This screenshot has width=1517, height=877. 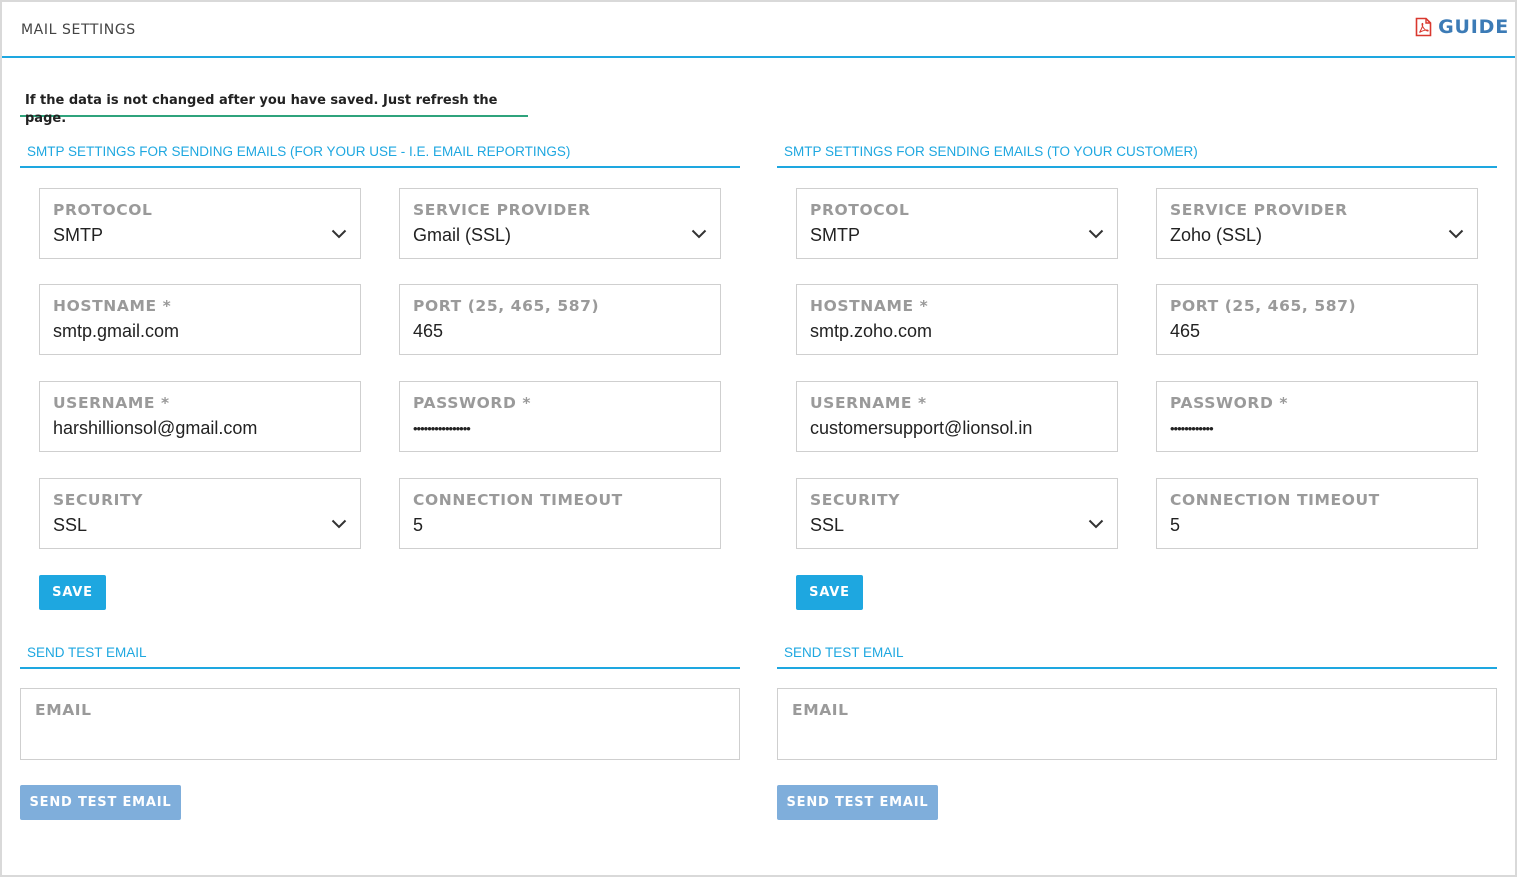 I want to click on field-value: ••••••••••••, so click(x=1192, y=428).